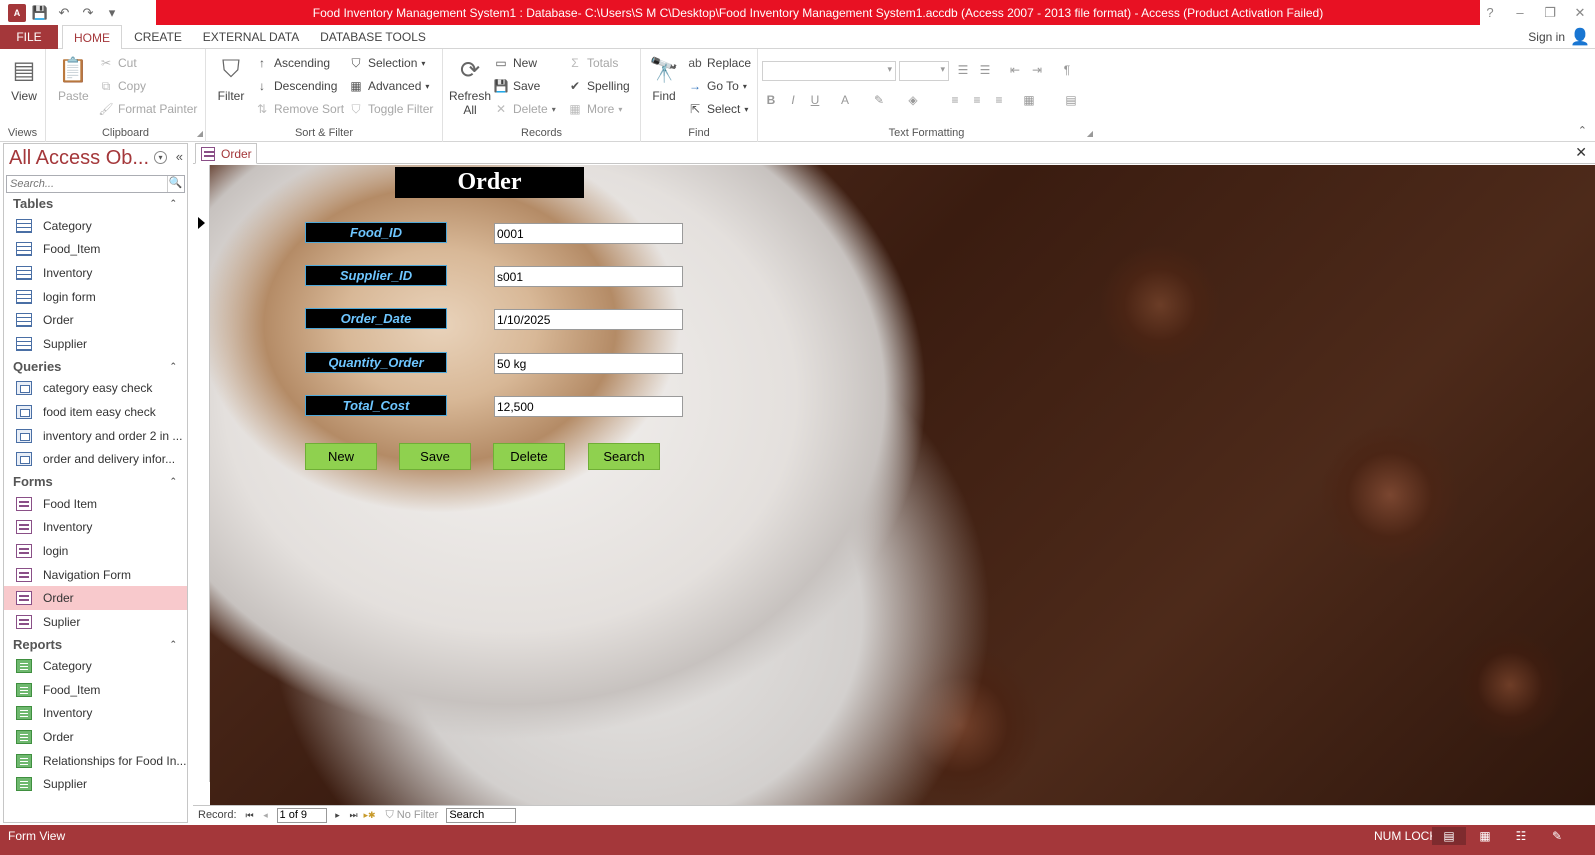  Describe the element at coordinates (1067, 70) in the screenshot. I see `paragraph-direction-icon: ¶` at that location.